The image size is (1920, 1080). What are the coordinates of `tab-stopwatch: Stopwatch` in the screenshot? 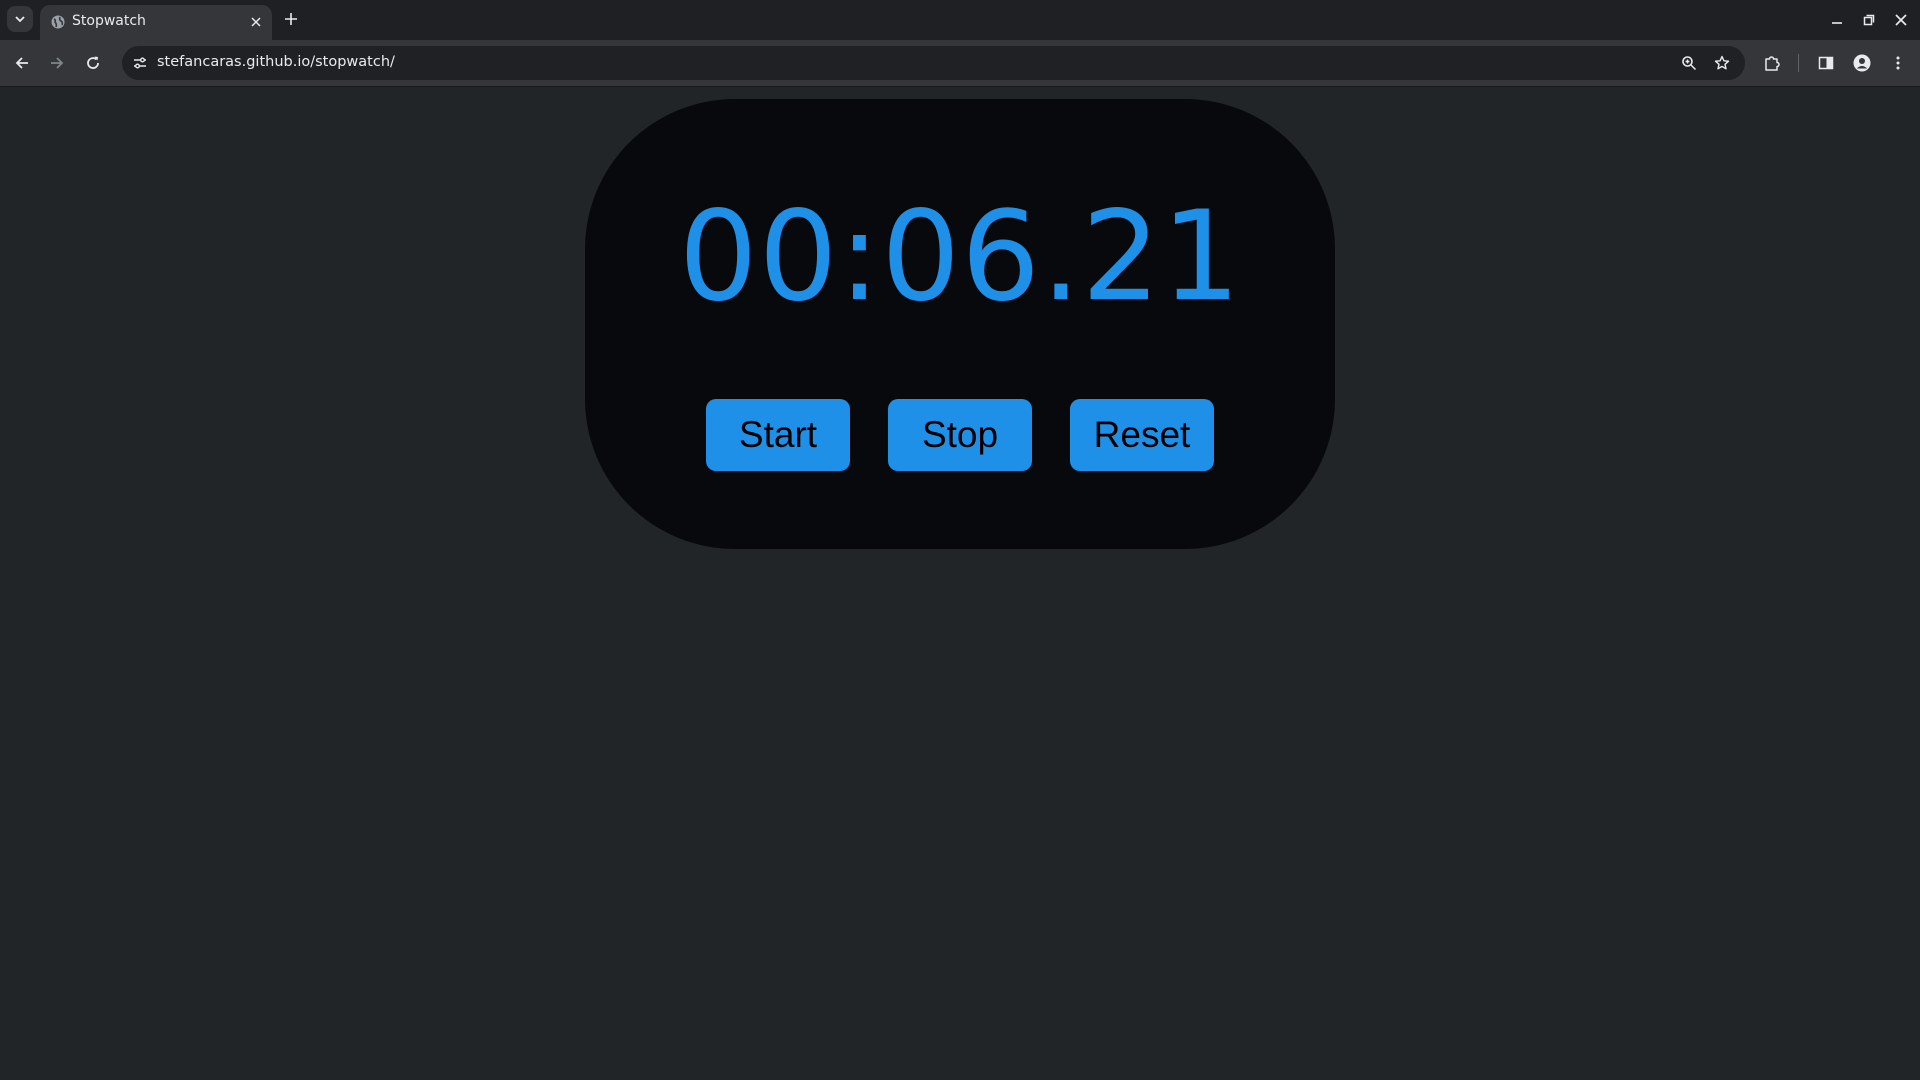 It's located at (156, 22).